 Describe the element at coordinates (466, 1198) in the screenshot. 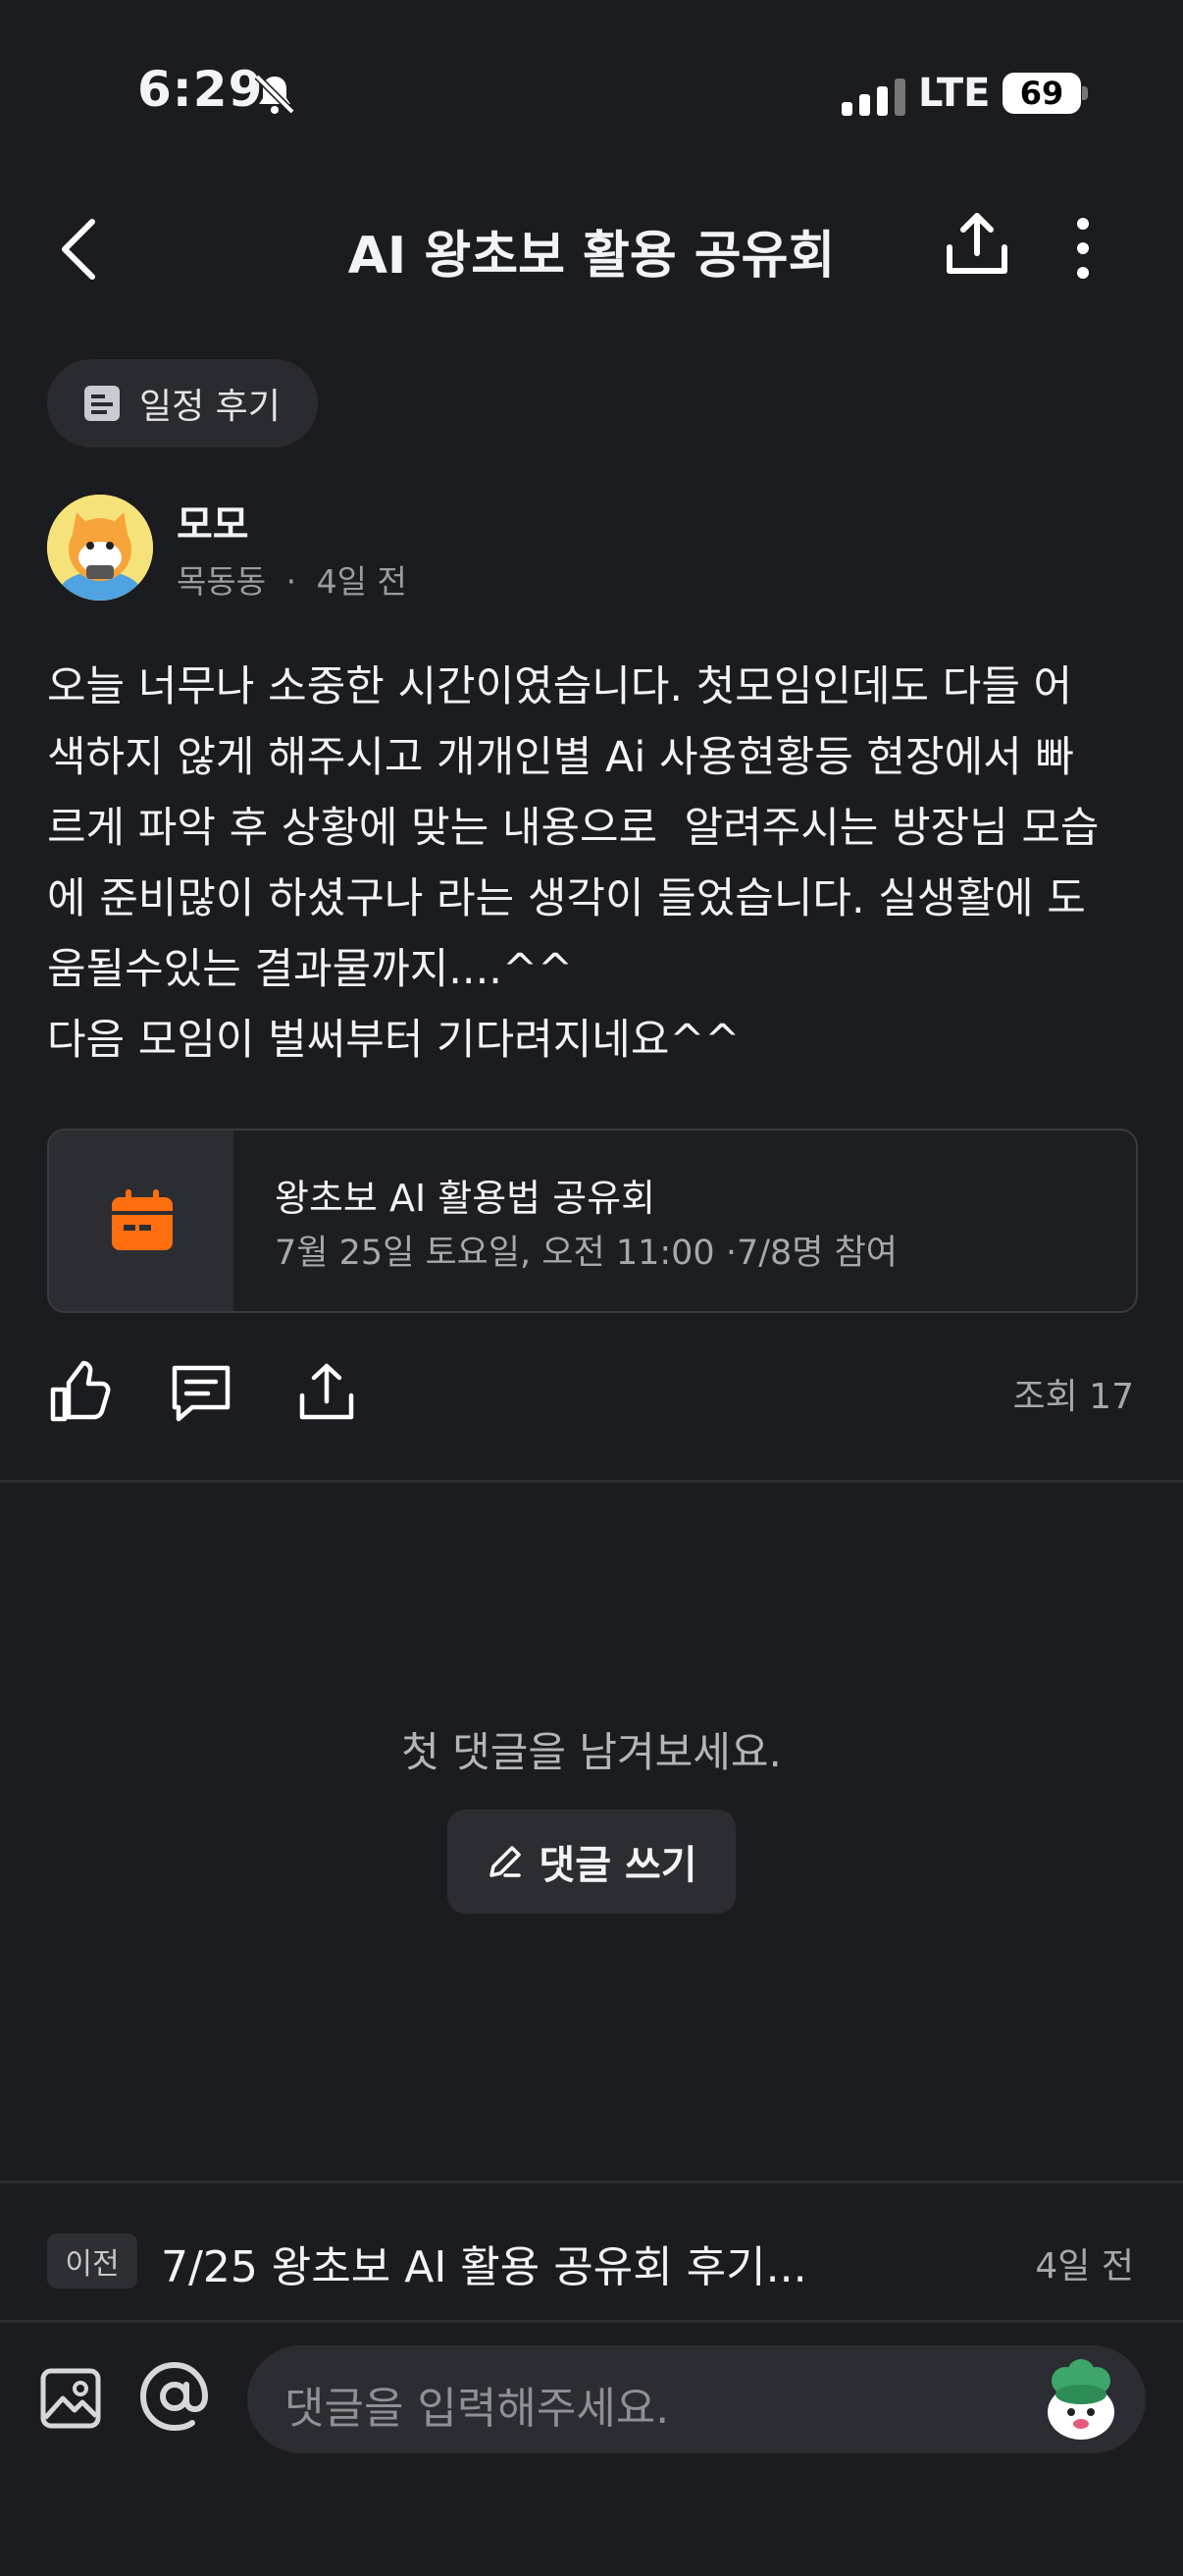

I see `event-title: 왕초보 AI 활용법 공유회` at that location.